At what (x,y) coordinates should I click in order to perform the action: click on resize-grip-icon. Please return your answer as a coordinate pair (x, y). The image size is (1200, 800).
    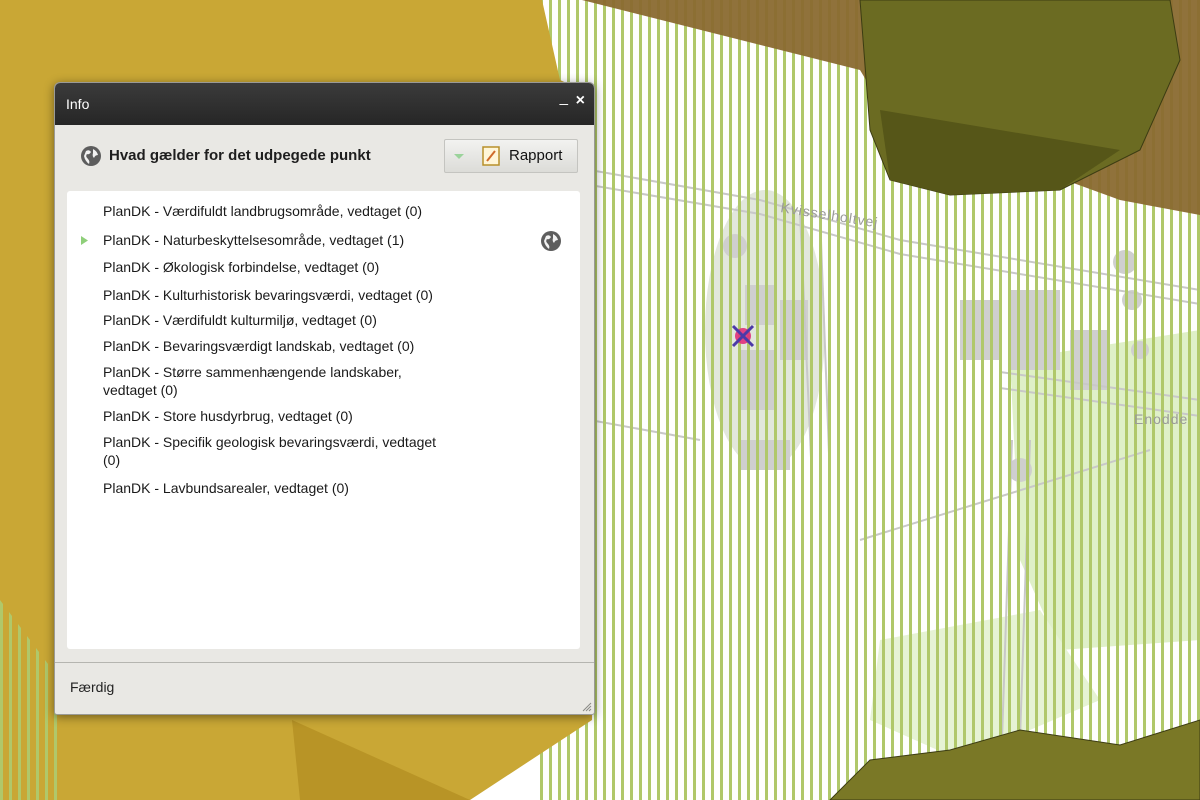
    Looking at the image, I should click on (586, 706).